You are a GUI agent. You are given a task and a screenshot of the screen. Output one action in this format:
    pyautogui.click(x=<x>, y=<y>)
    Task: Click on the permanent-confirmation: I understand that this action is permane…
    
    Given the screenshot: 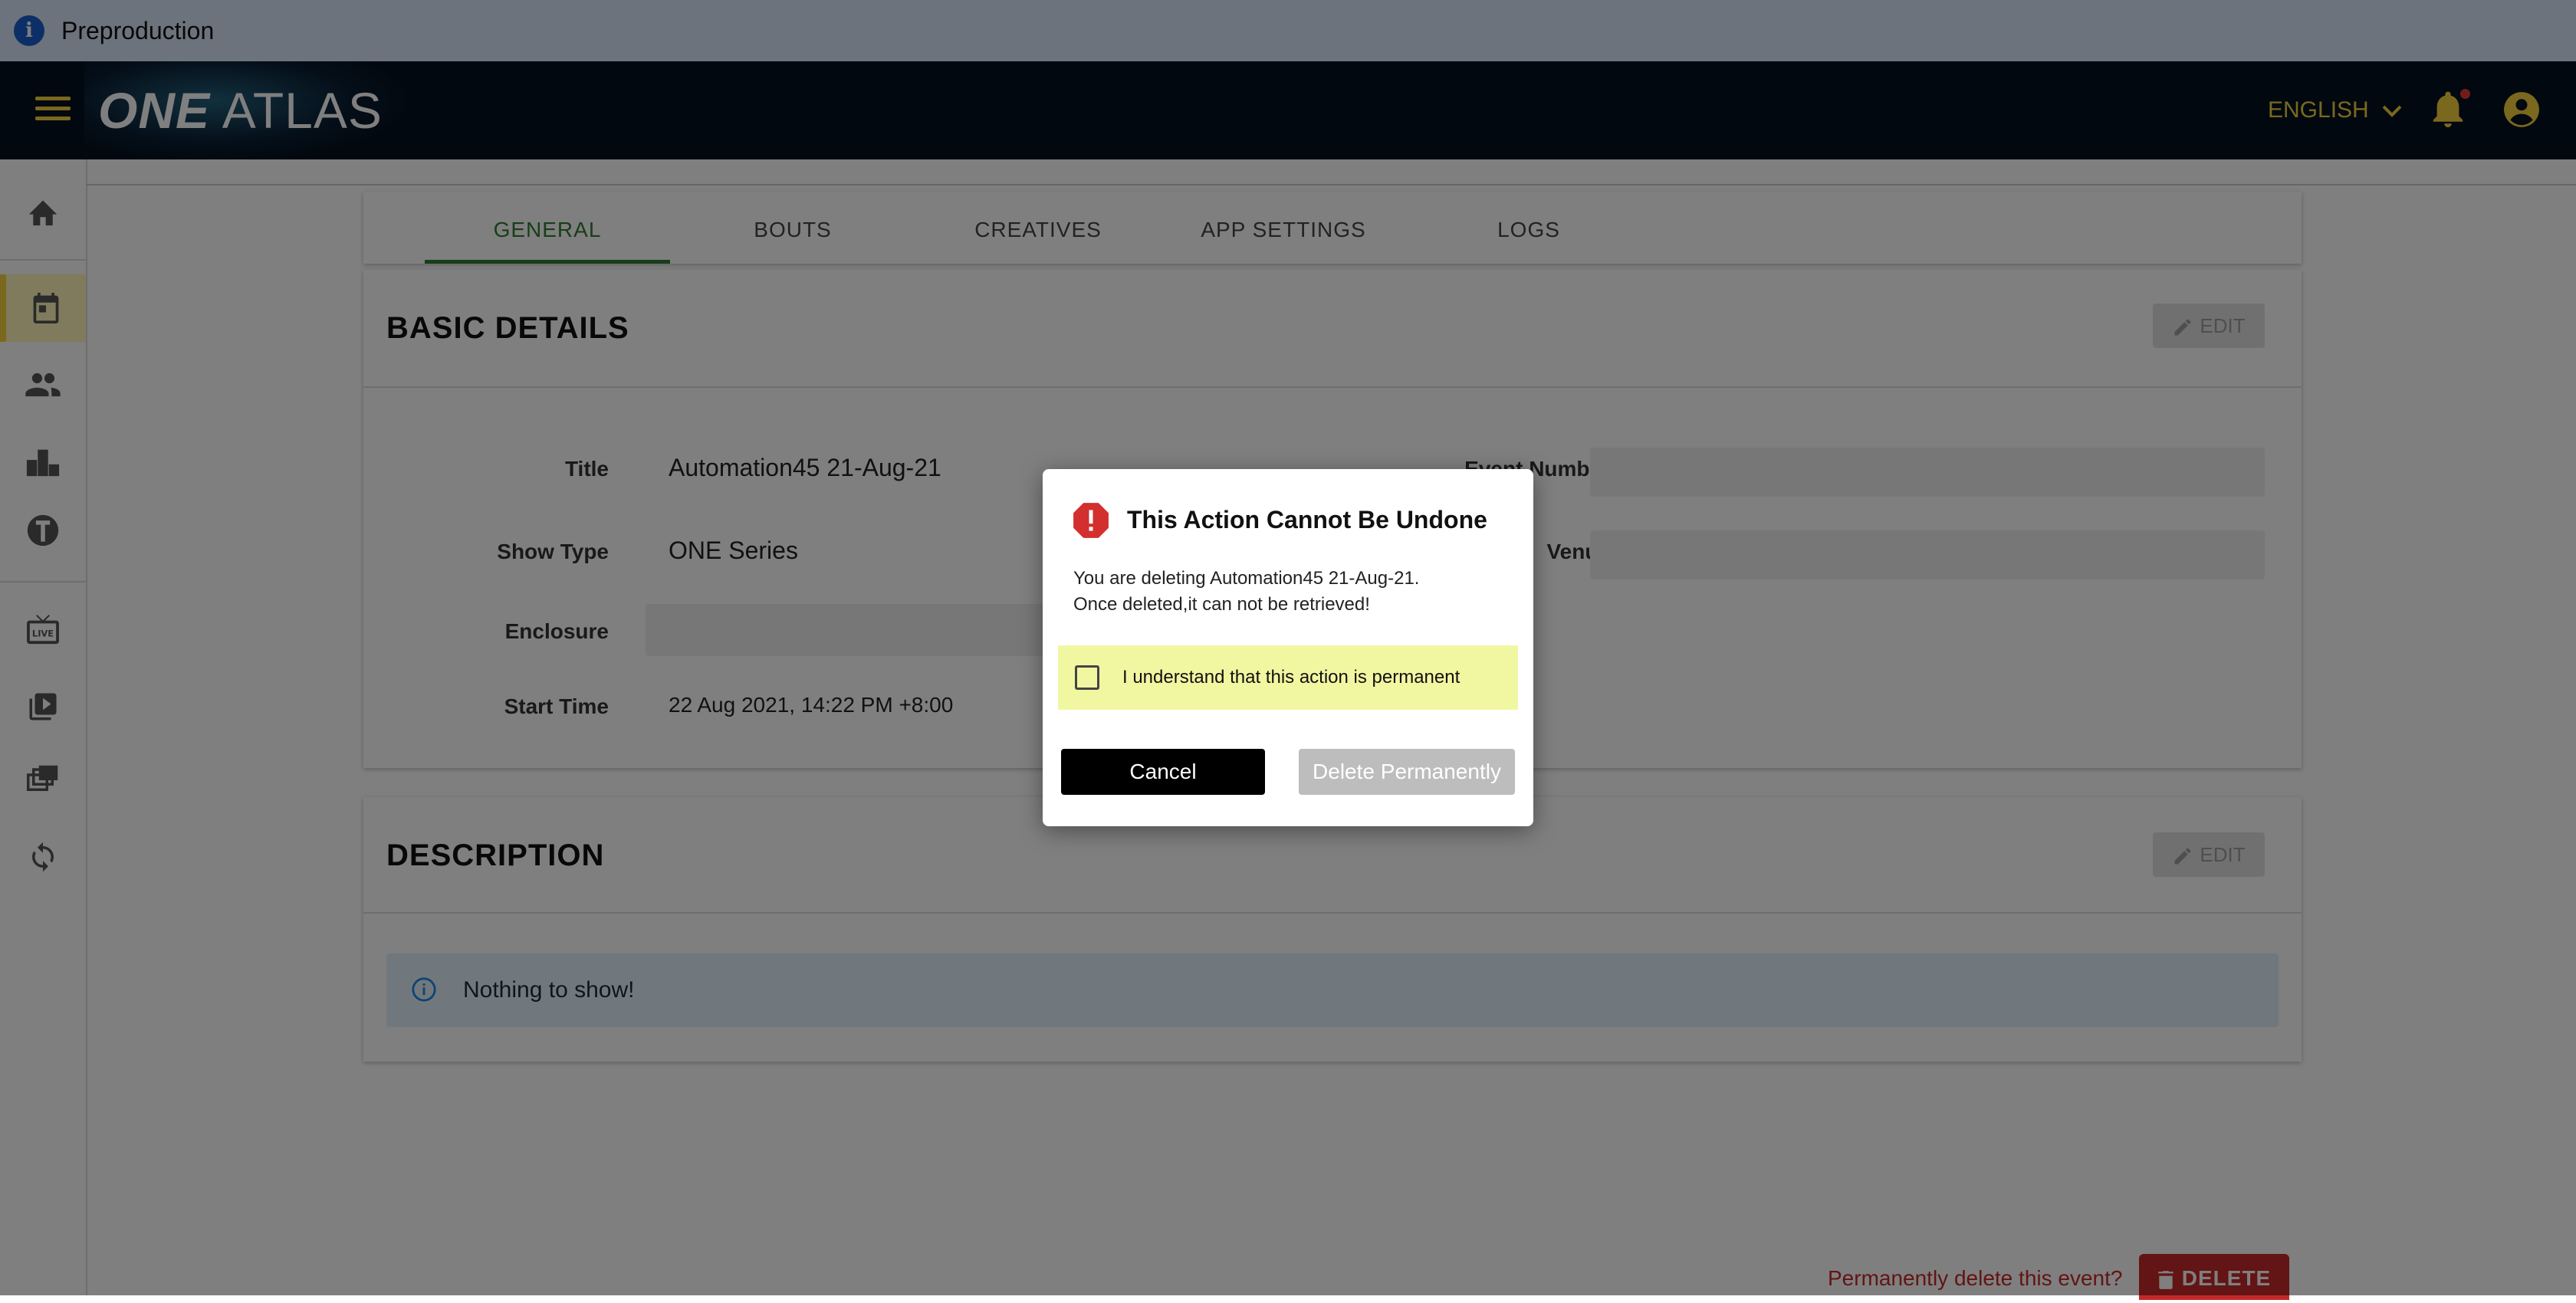 What is the action you would take?
    pyautogui.click(x=1288, y=677)
    